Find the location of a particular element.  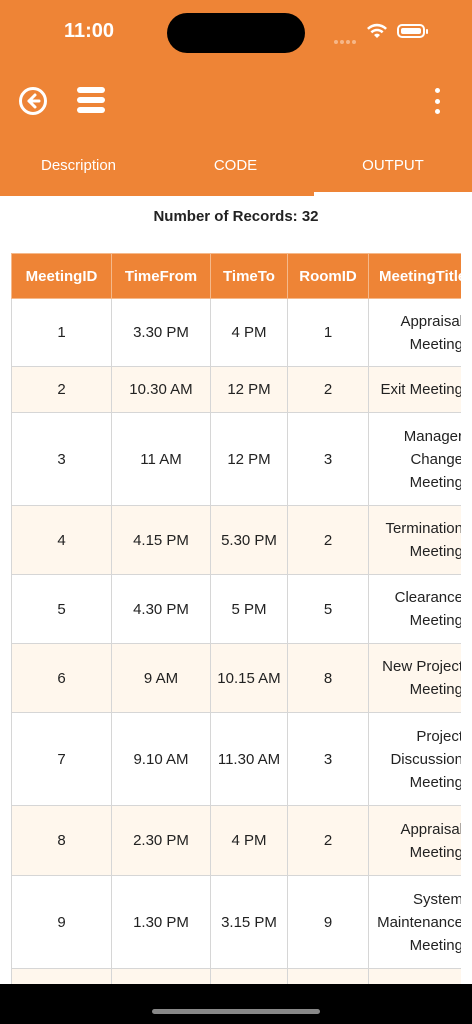

table-cell: 4.30 PM is located at coordinates (161, 609).